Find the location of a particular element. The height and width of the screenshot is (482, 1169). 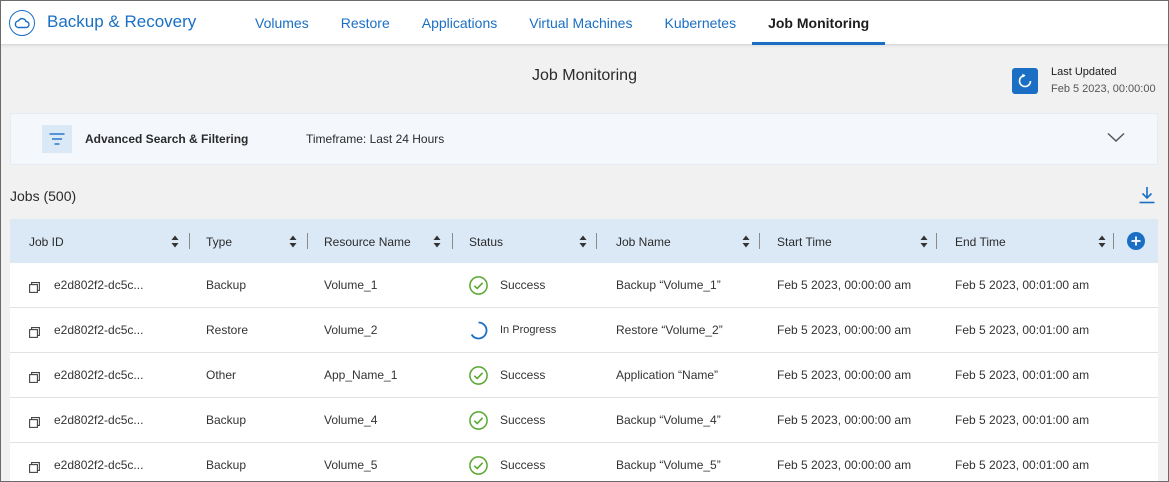

nav-virtual-machines: Virtual Machines is located at coordinates (580, 23).